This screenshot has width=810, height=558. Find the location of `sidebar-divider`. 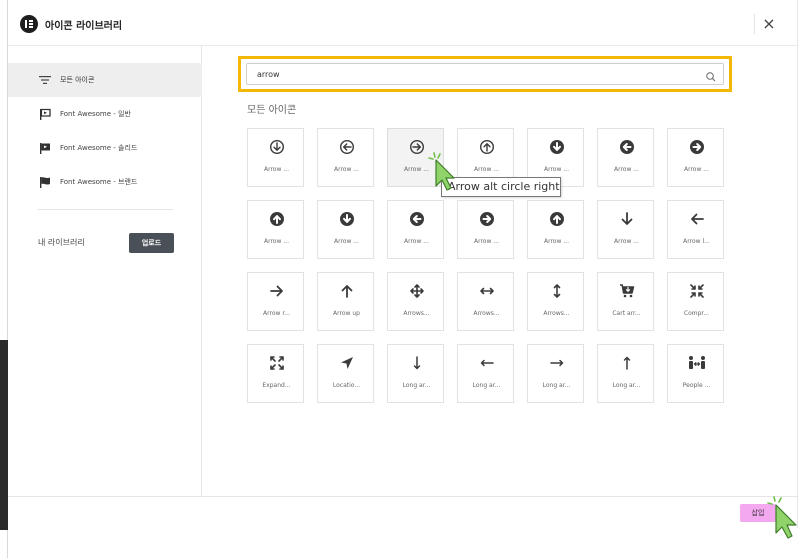

sidebar-divider is located at coordinates (105, 209).